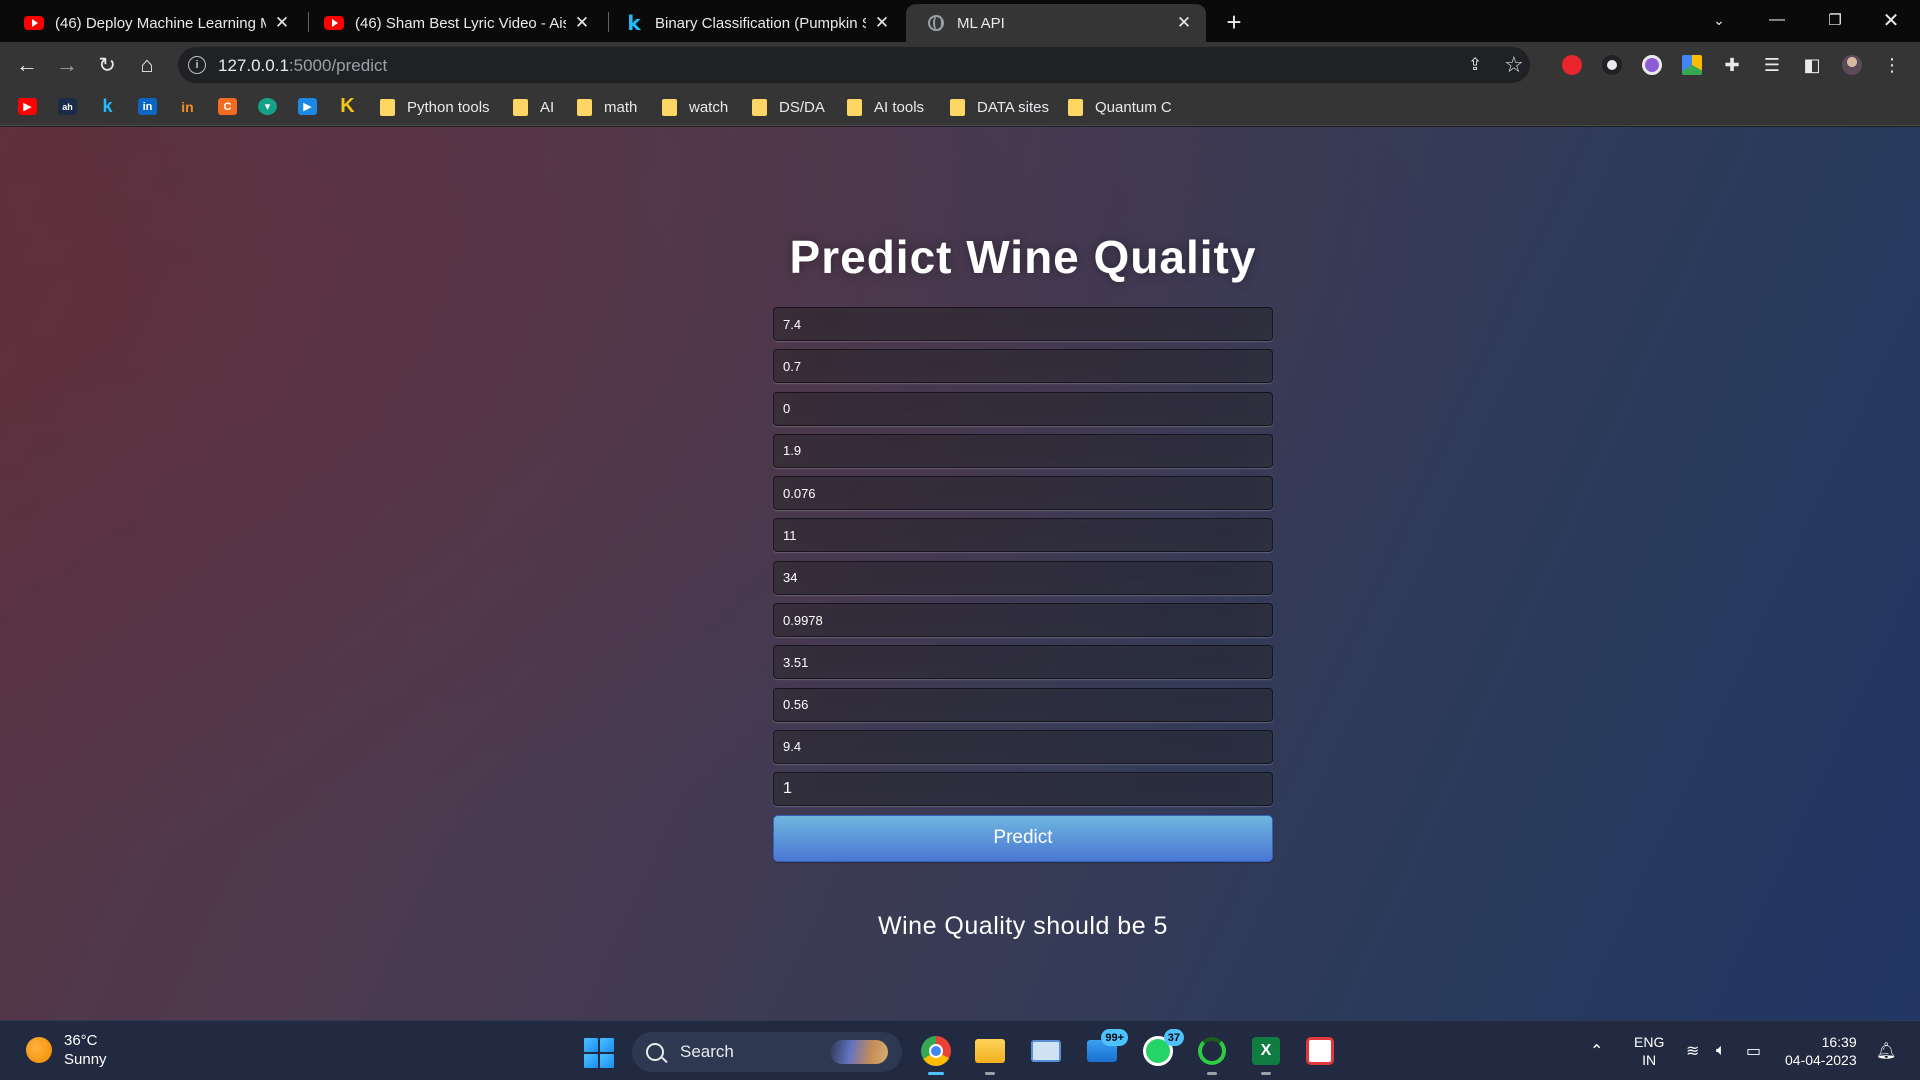  I want to click on extensions-puzzle-icon: ✚, so click(1732, 65).